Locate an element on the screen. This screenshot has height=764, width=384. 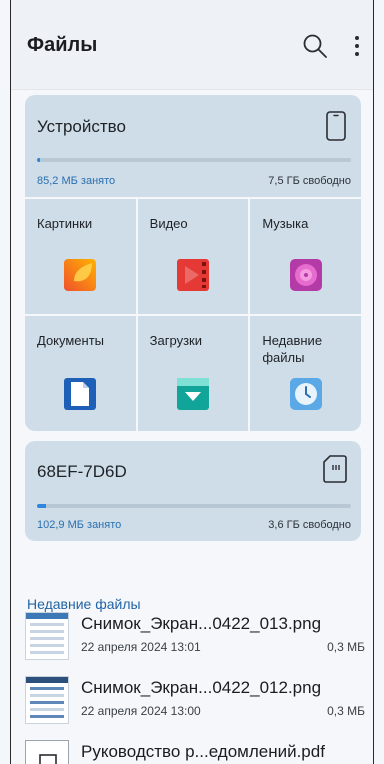
category-label: Недавние файлы is located at coordinates (292, 349).